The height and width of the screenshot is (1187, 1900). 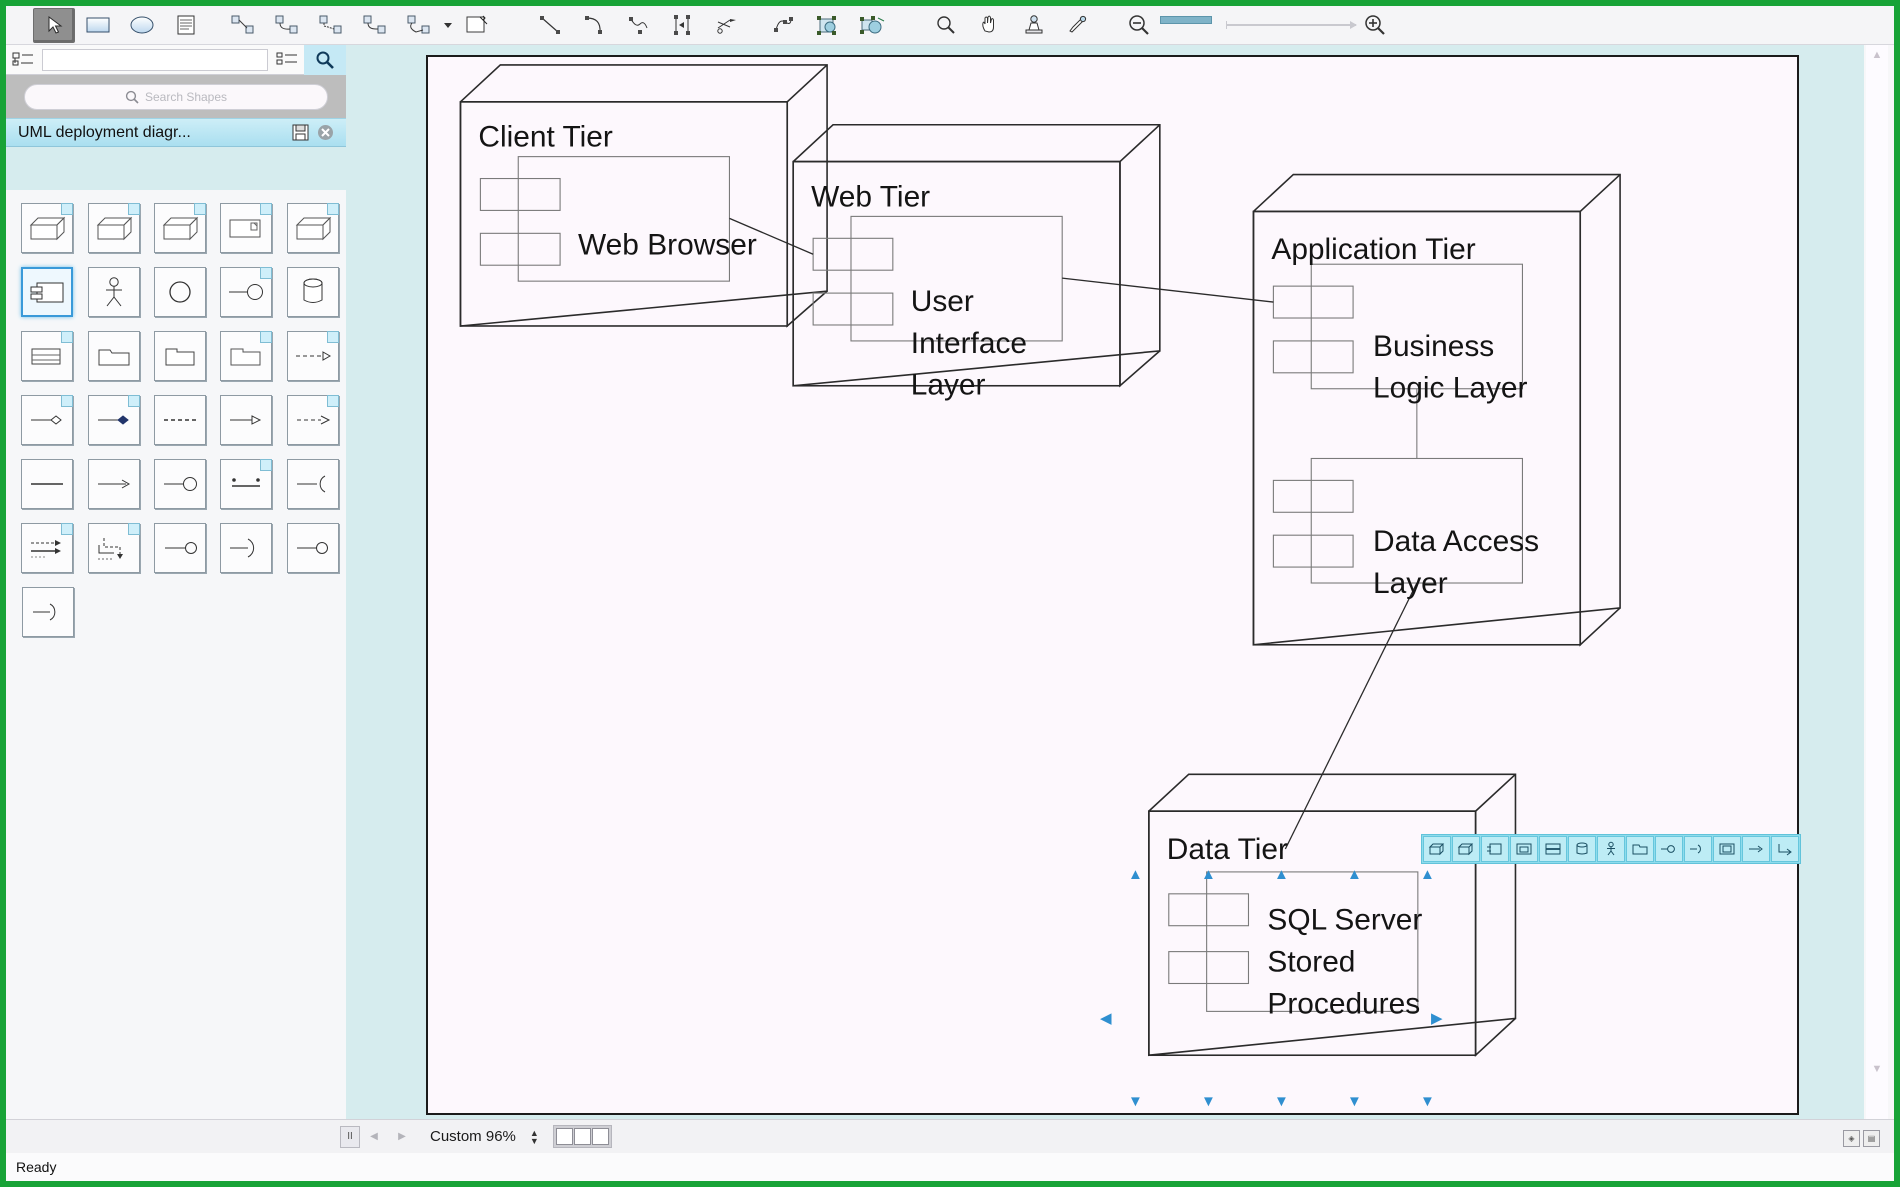 What do you see at coordinates (1727, 849) in the screenshot?
I see `quick-frame` at bounding box center [1727, 849].